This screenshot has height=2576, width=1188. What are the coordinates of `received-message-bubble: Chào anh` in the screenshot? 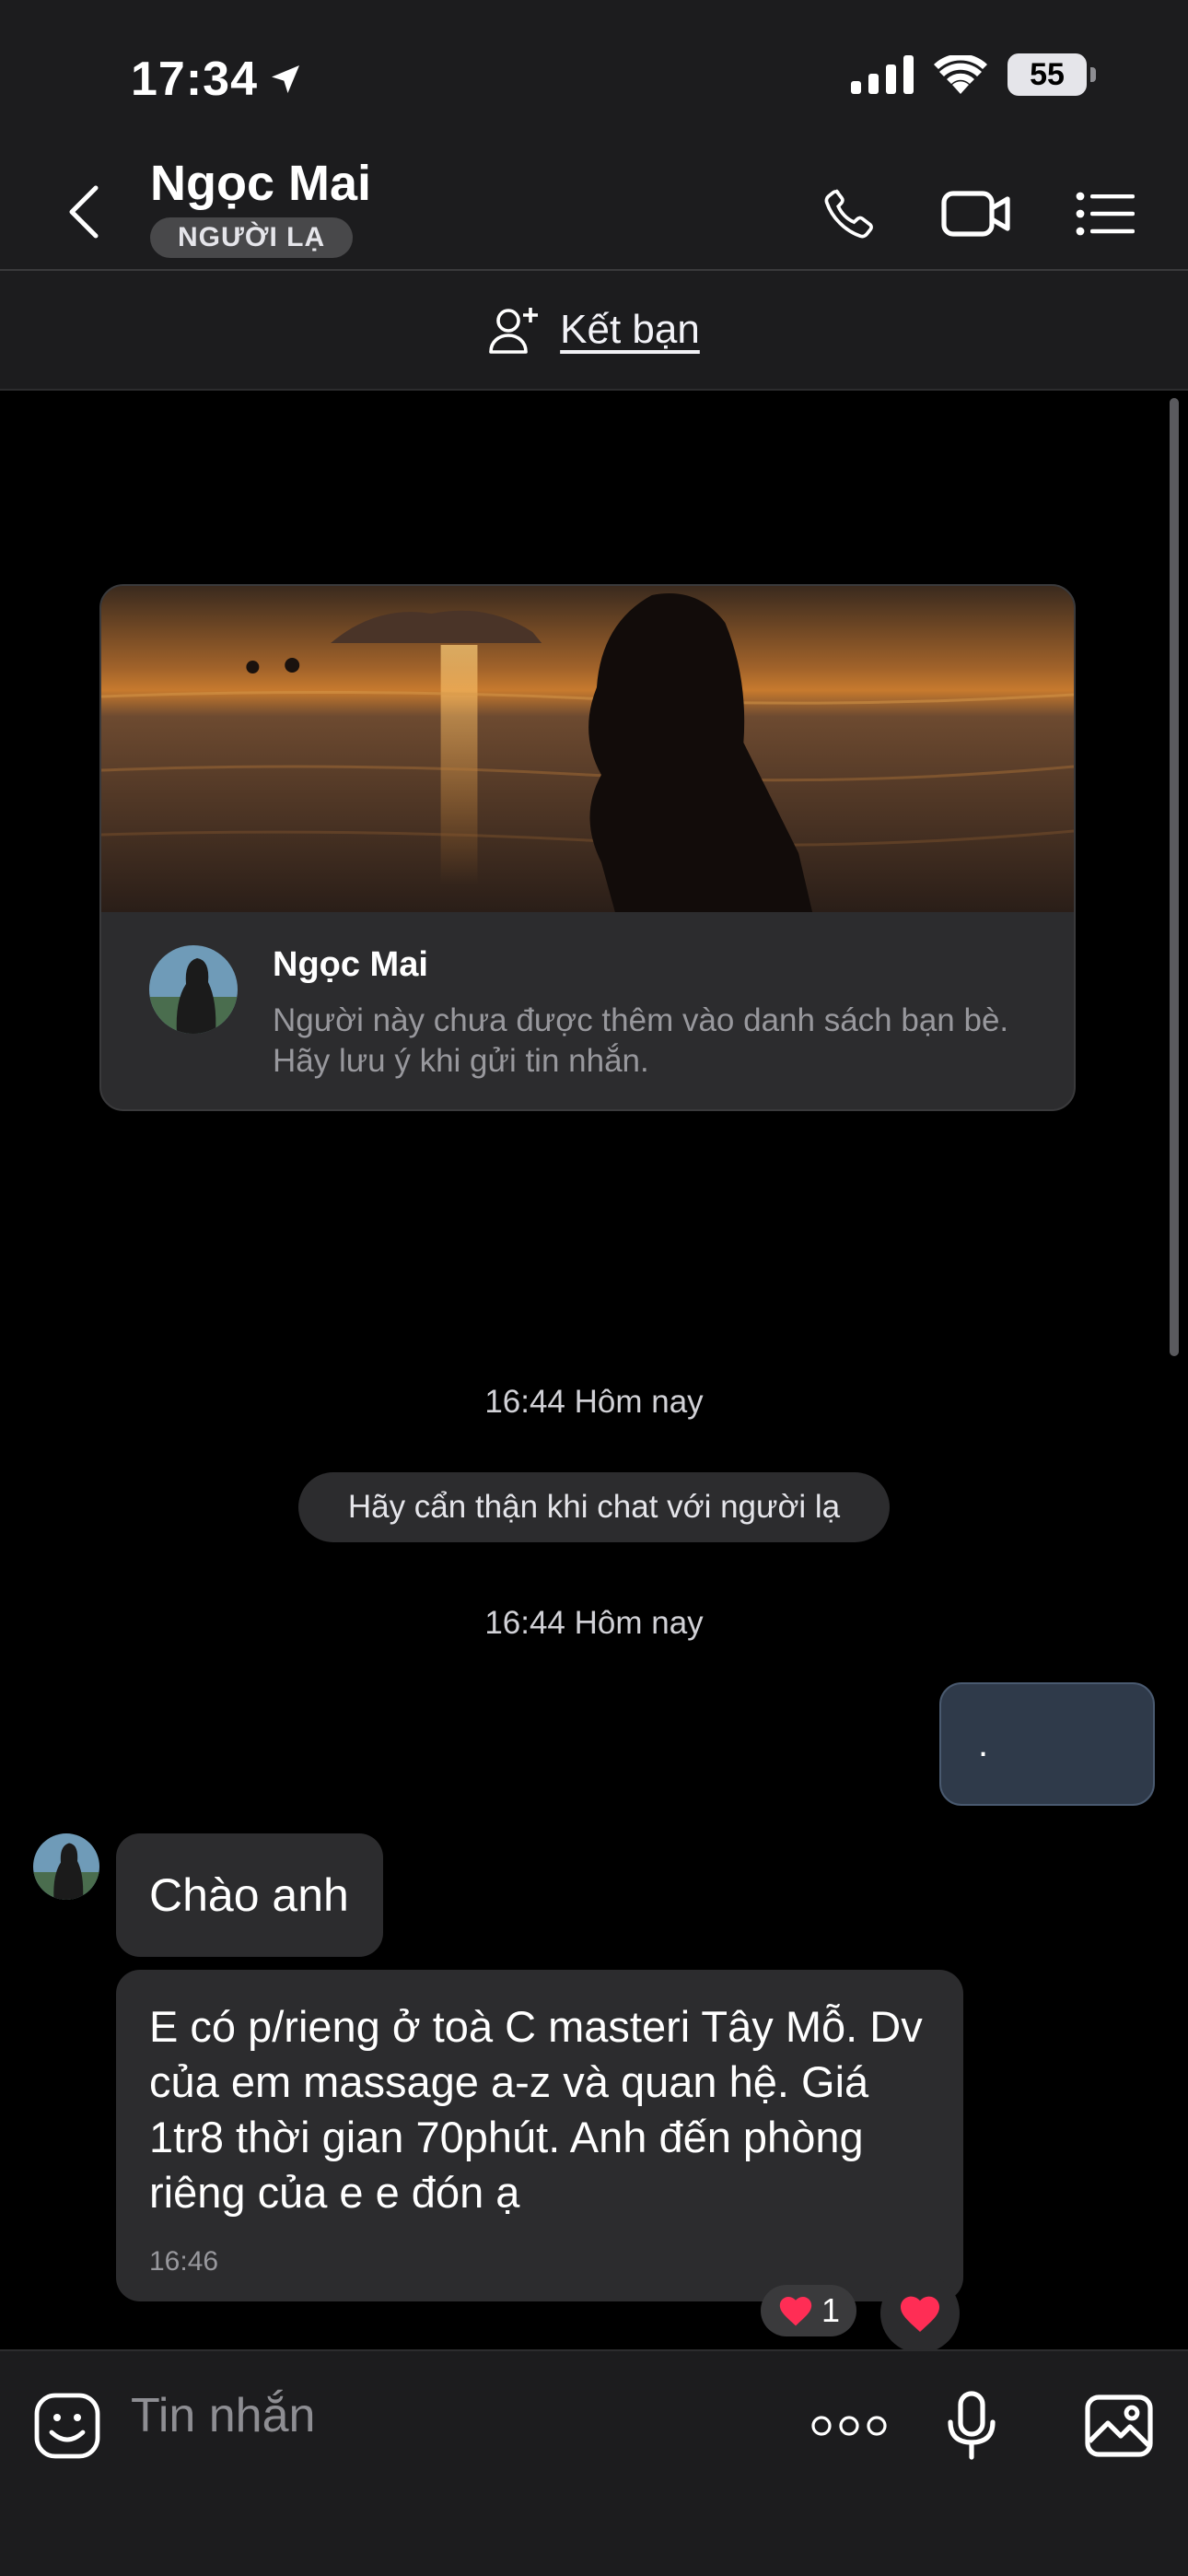 It's located at (249, 1895).